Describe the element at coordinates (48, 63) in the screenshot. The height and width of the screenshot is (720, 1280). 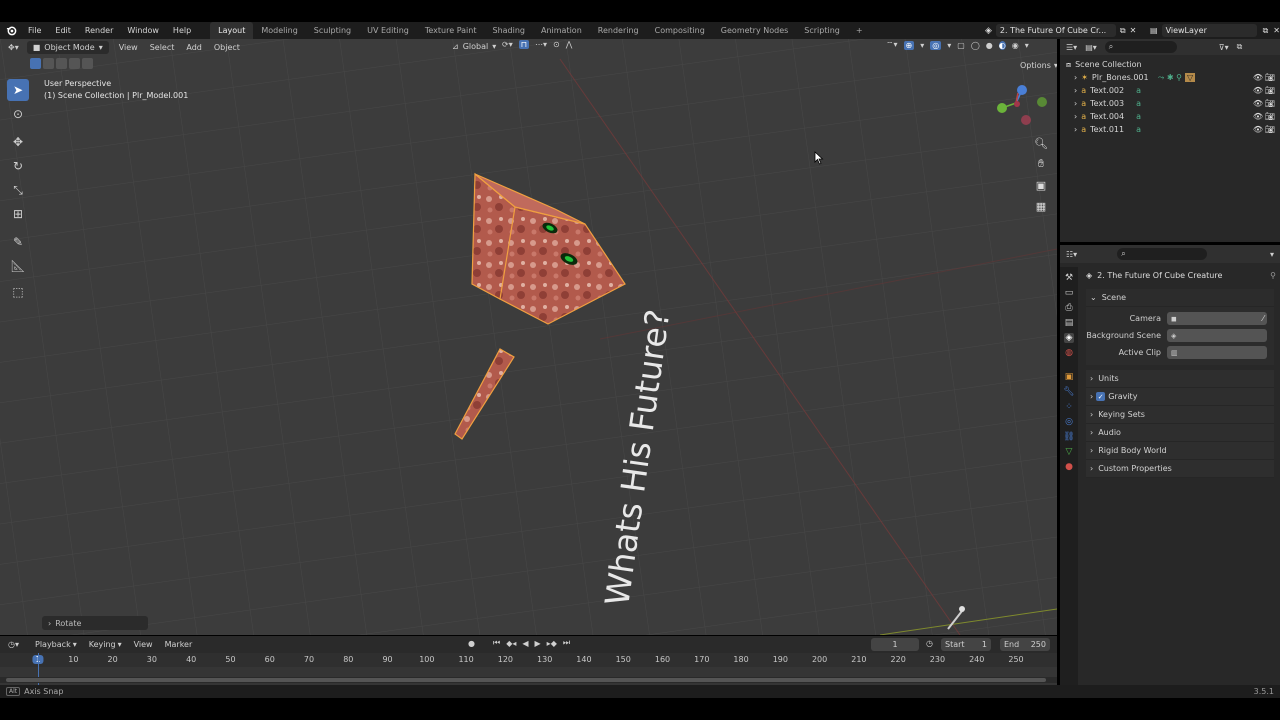
I see `select-extend-icon` at that location.